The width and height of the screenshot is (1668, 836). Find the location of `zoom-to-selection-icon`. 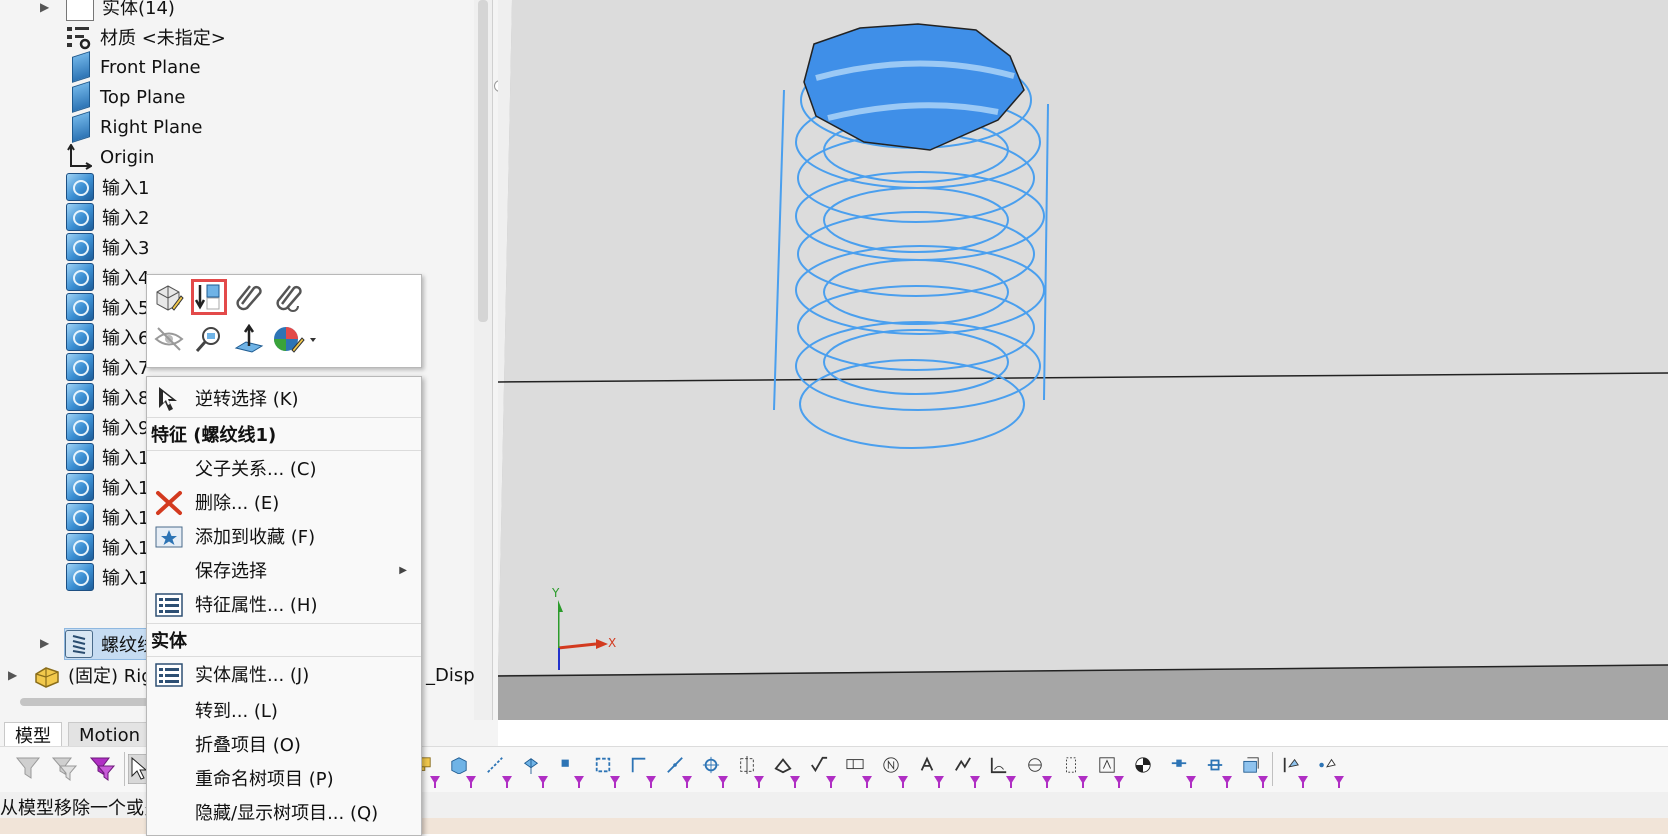

zoom-to-selection-icon is located at coordinates (209, 339).